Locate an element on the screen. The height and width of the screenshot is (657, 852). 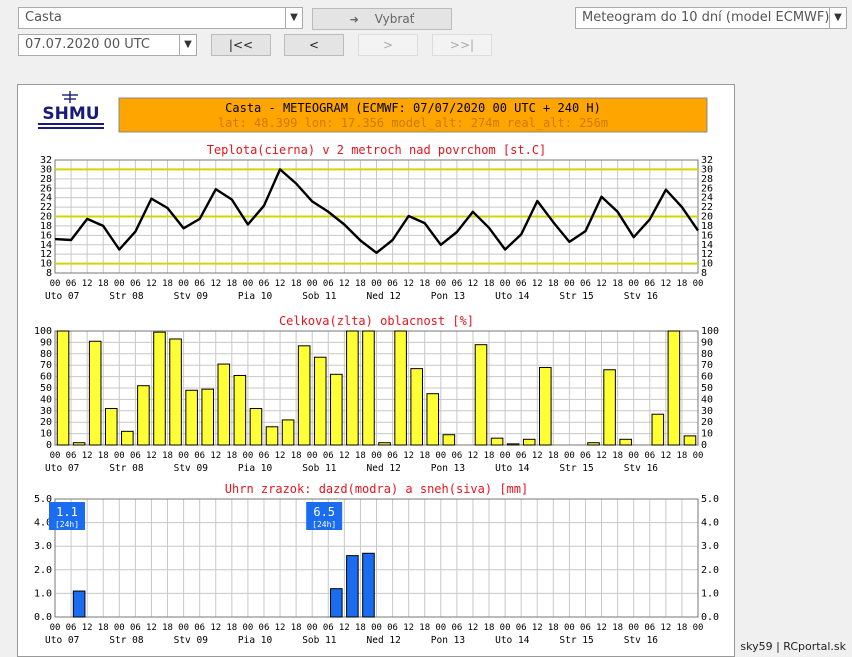
y-tick-label: 2.0 is located at coordinates (43, 570).